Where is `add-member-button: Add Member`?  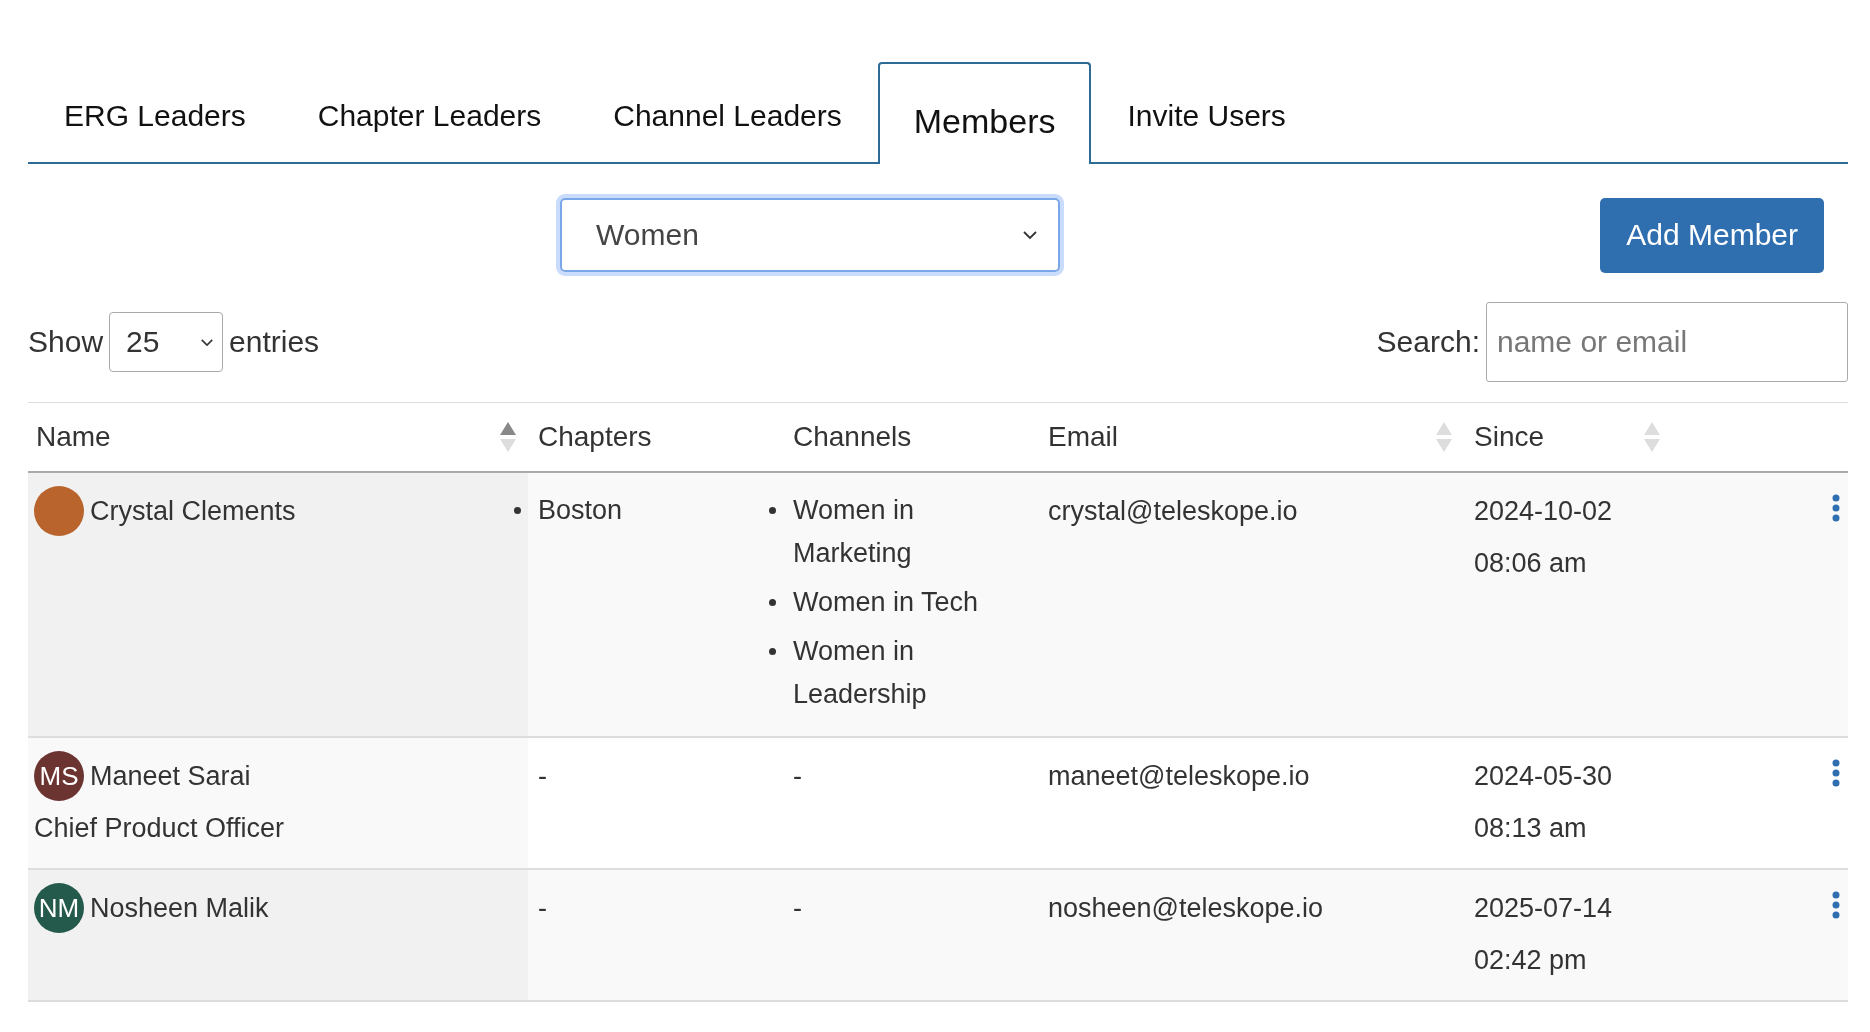 add-member-button: Add Member is located at coordinates (1712, 235).